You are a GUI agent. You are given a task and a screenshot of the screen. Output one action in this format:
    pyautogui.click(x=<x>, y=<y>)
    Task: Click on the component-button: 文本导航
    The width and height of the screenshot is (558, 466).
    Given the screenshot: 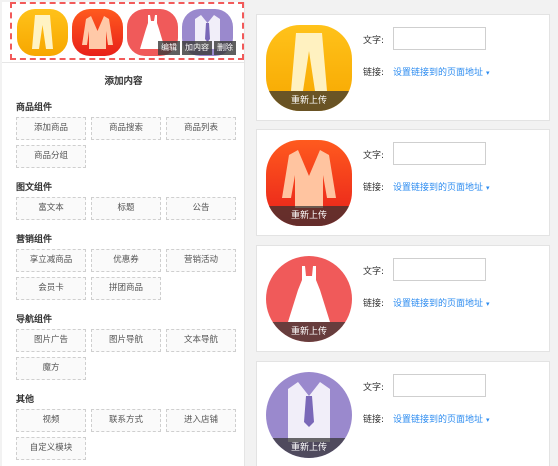 What is the action you would take?
    pyautogui.click(x=201, y=340)
    